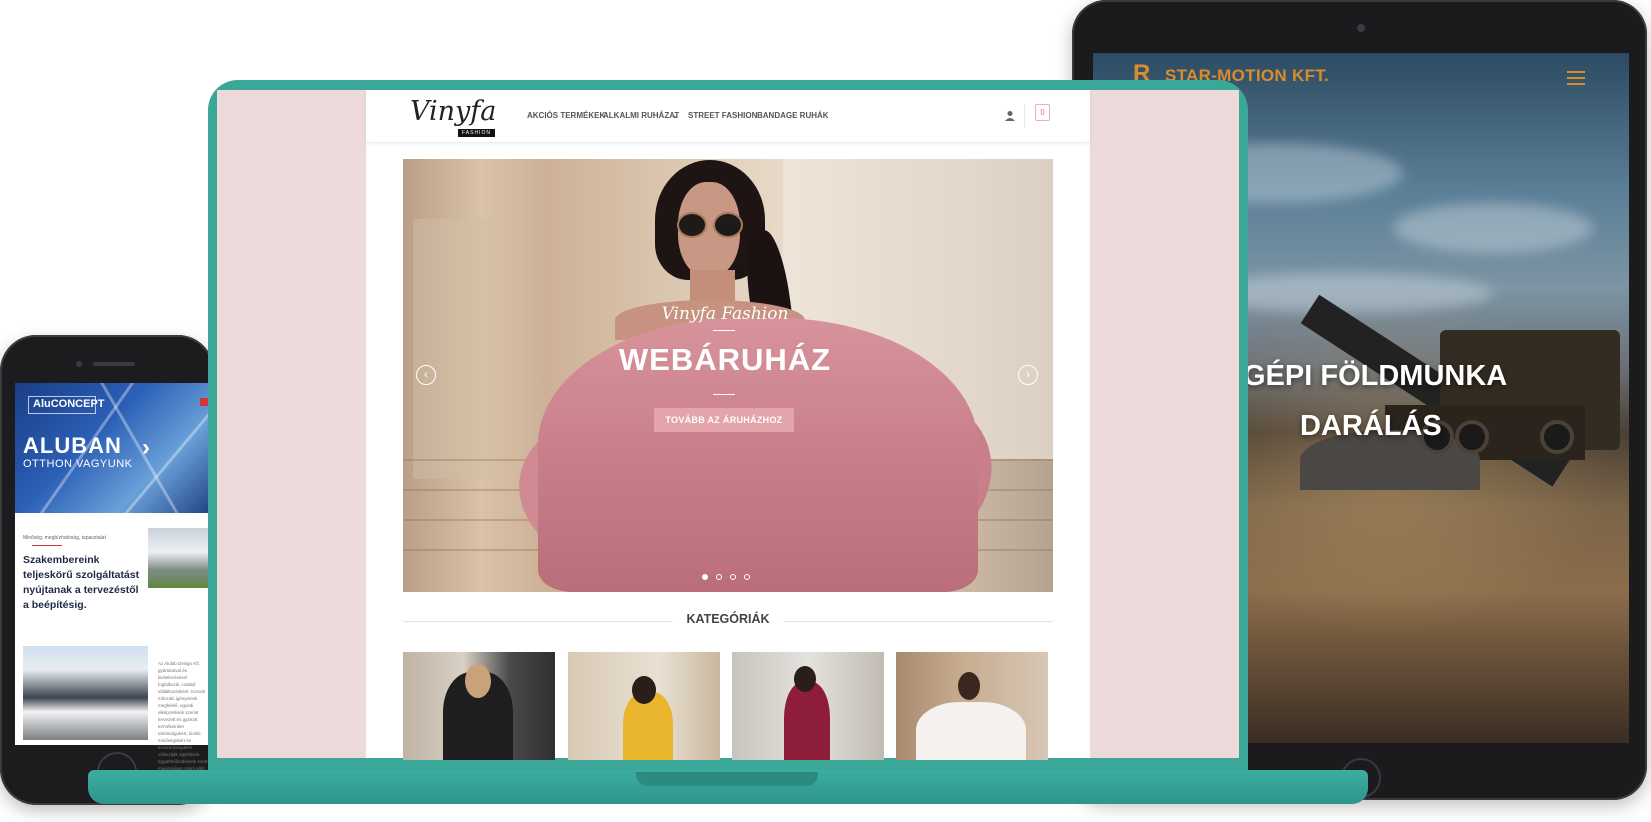 This screenshot has width=1651, height=822. I want to click on nav-akcios-termekek: AKCIÓS TERMÉKEK, so click(566, 115).